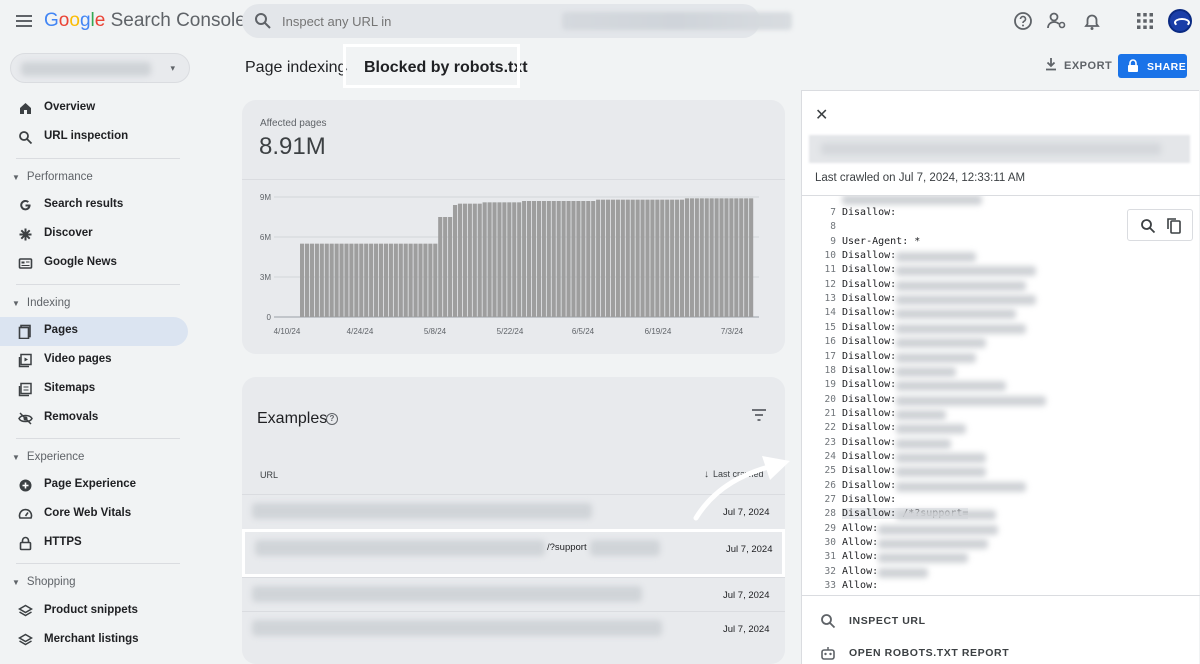 The height and width of the screenshot is (664, 1200). Describe the element at coordinates (269, 475) in the screenshot. I see `column-header-url: URL` at that location.